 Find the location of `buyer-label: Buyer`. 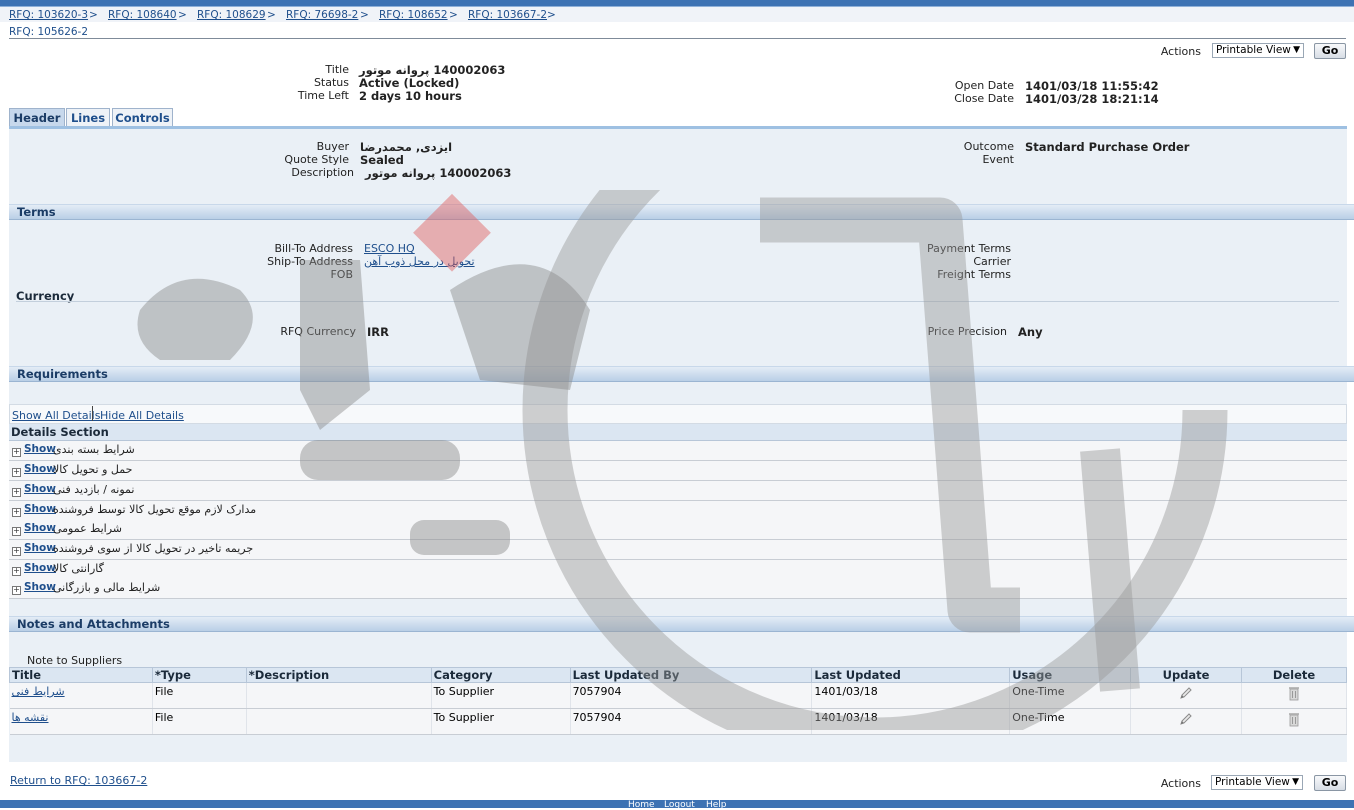

buyer-label: Buyer is located at coordinates (332, 146).